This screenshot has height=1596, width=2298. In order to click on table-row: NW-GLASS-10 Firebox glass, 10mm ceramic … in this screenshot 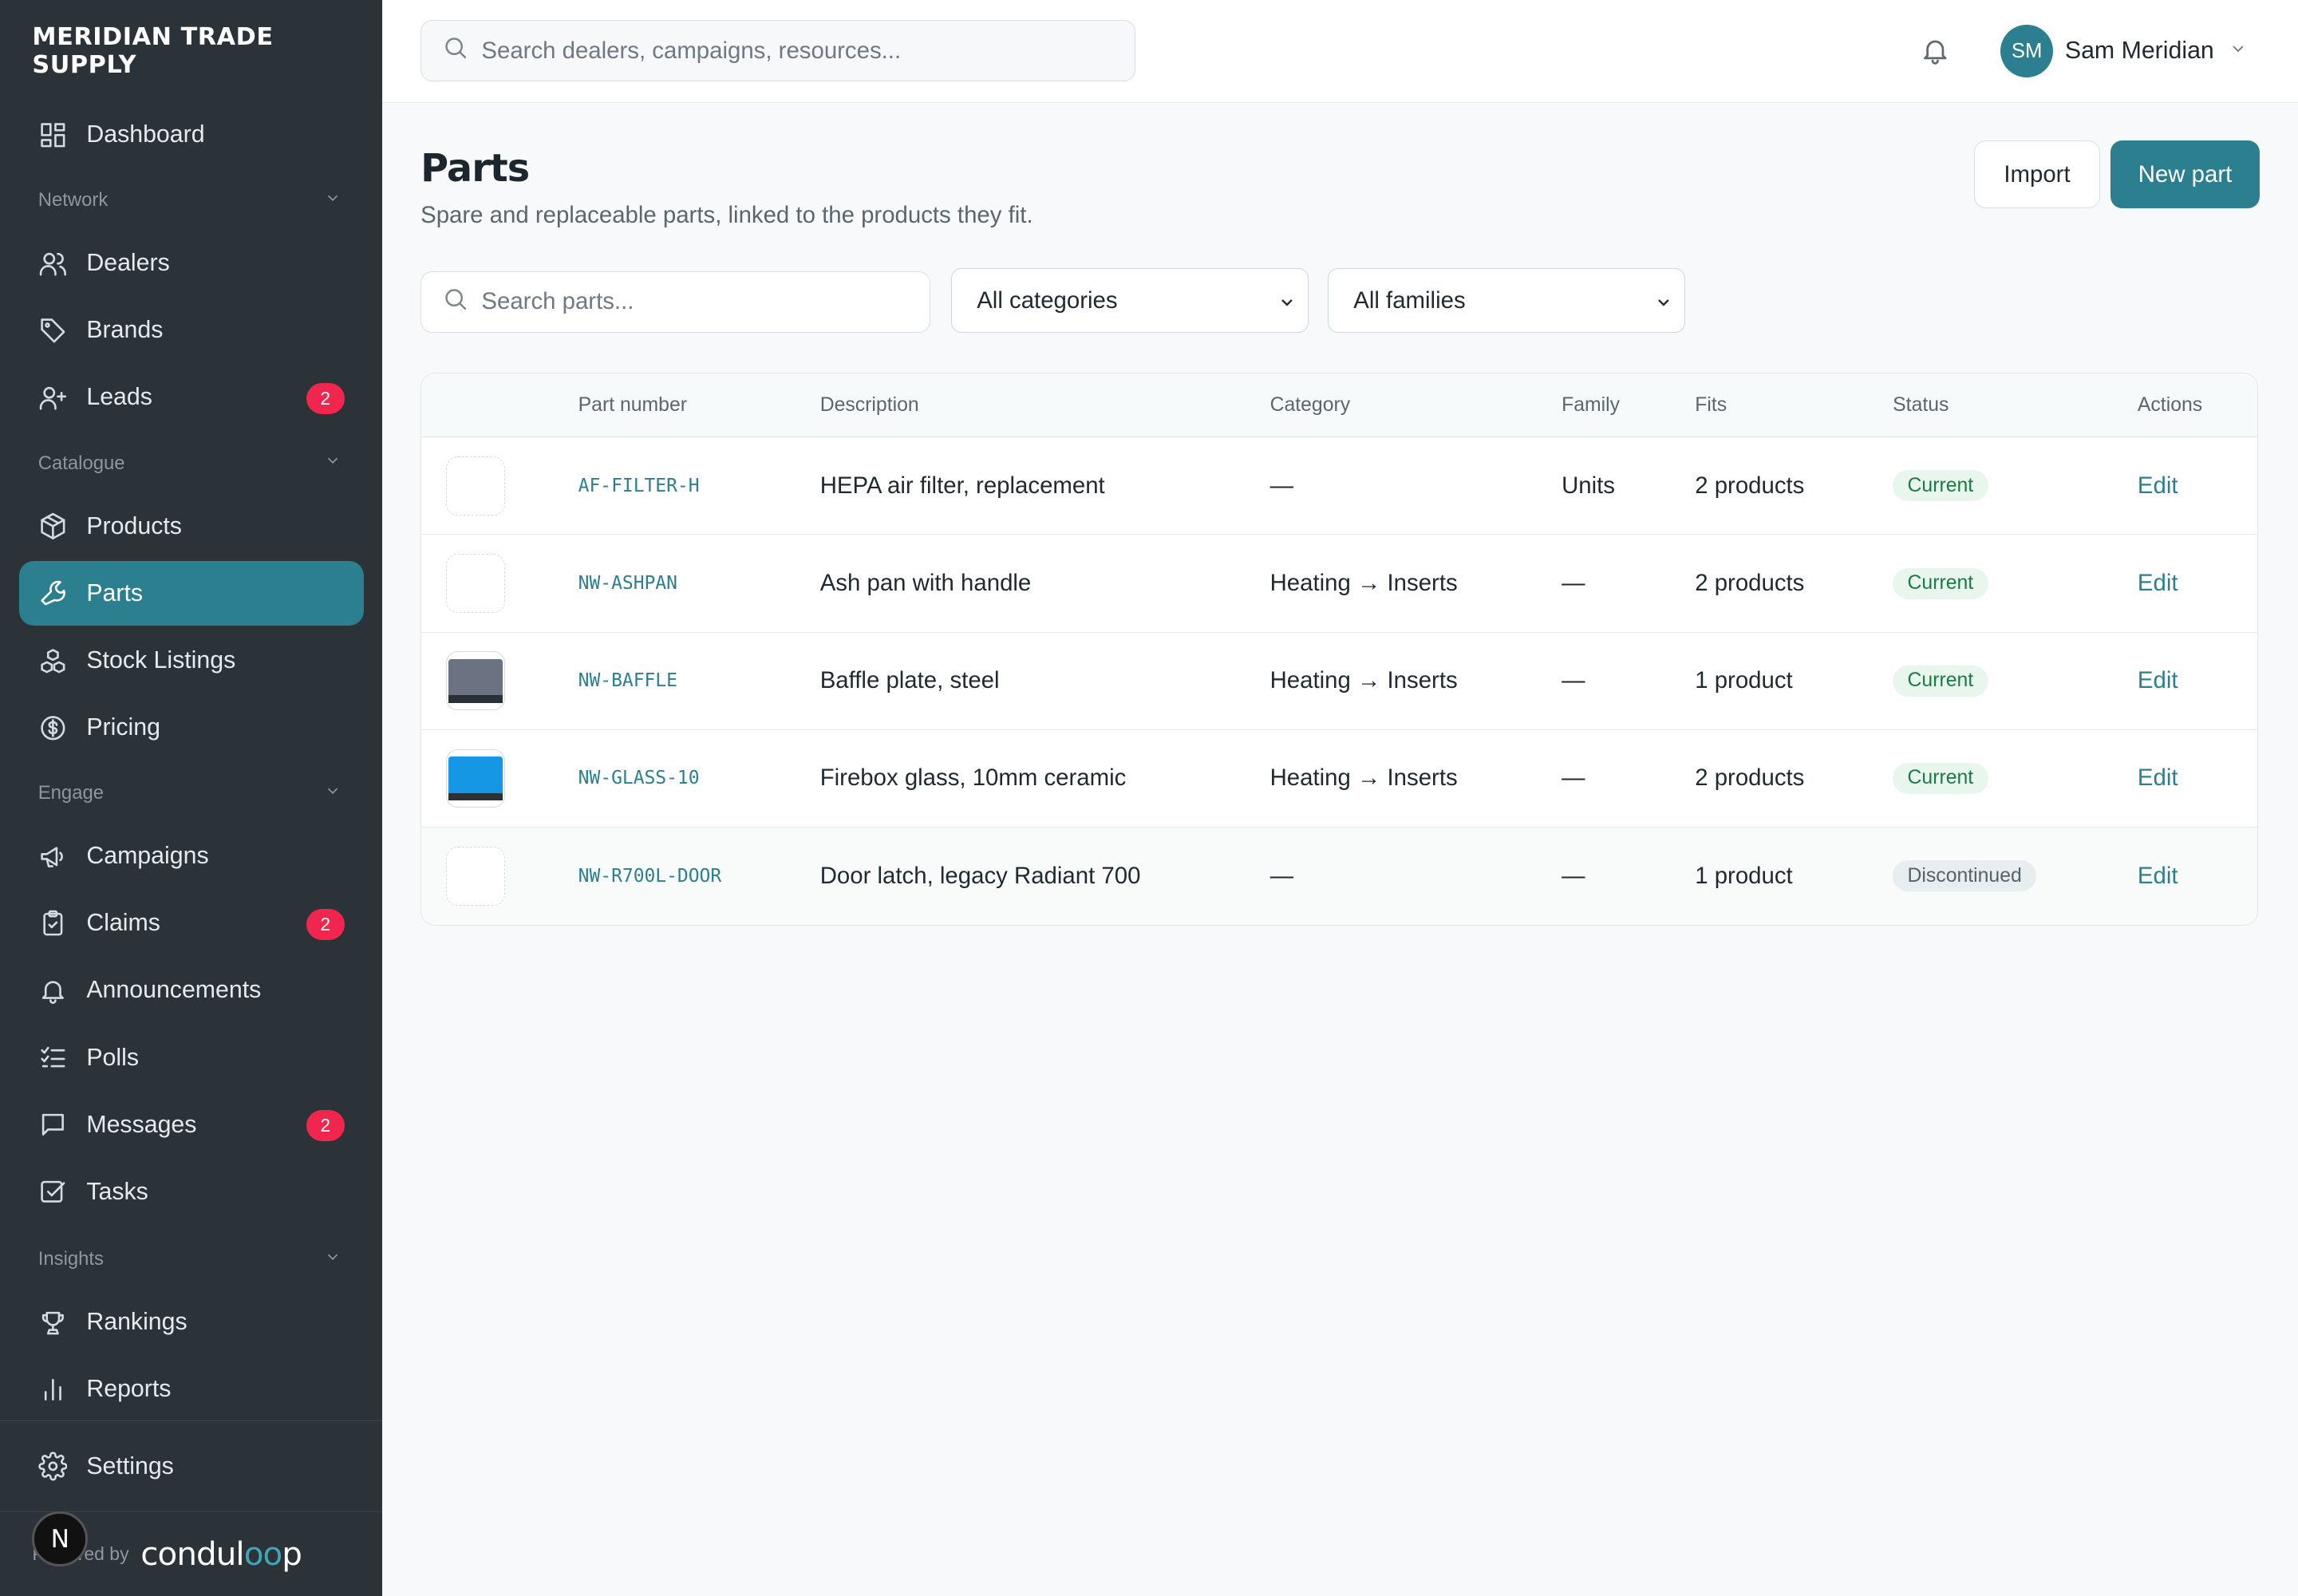, I will do `click(1340, 779)`.